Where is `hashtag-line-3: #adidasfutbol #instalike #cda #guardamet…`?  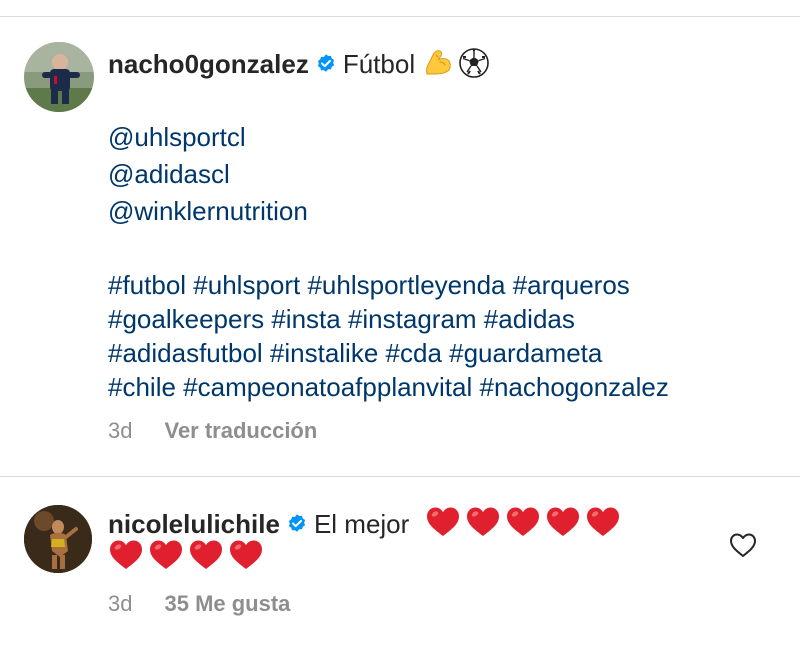
hashtag-line-3: #adidasfutbol #instalike #cda #guardamet… is located at coordinates (355, 353).